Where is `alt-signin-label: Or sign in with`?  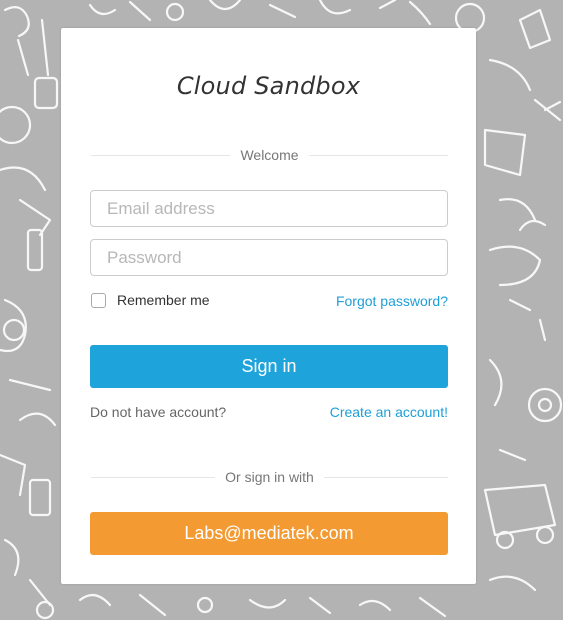 alt-signin-label: Or sign in with is located at coordinates (269, 477).